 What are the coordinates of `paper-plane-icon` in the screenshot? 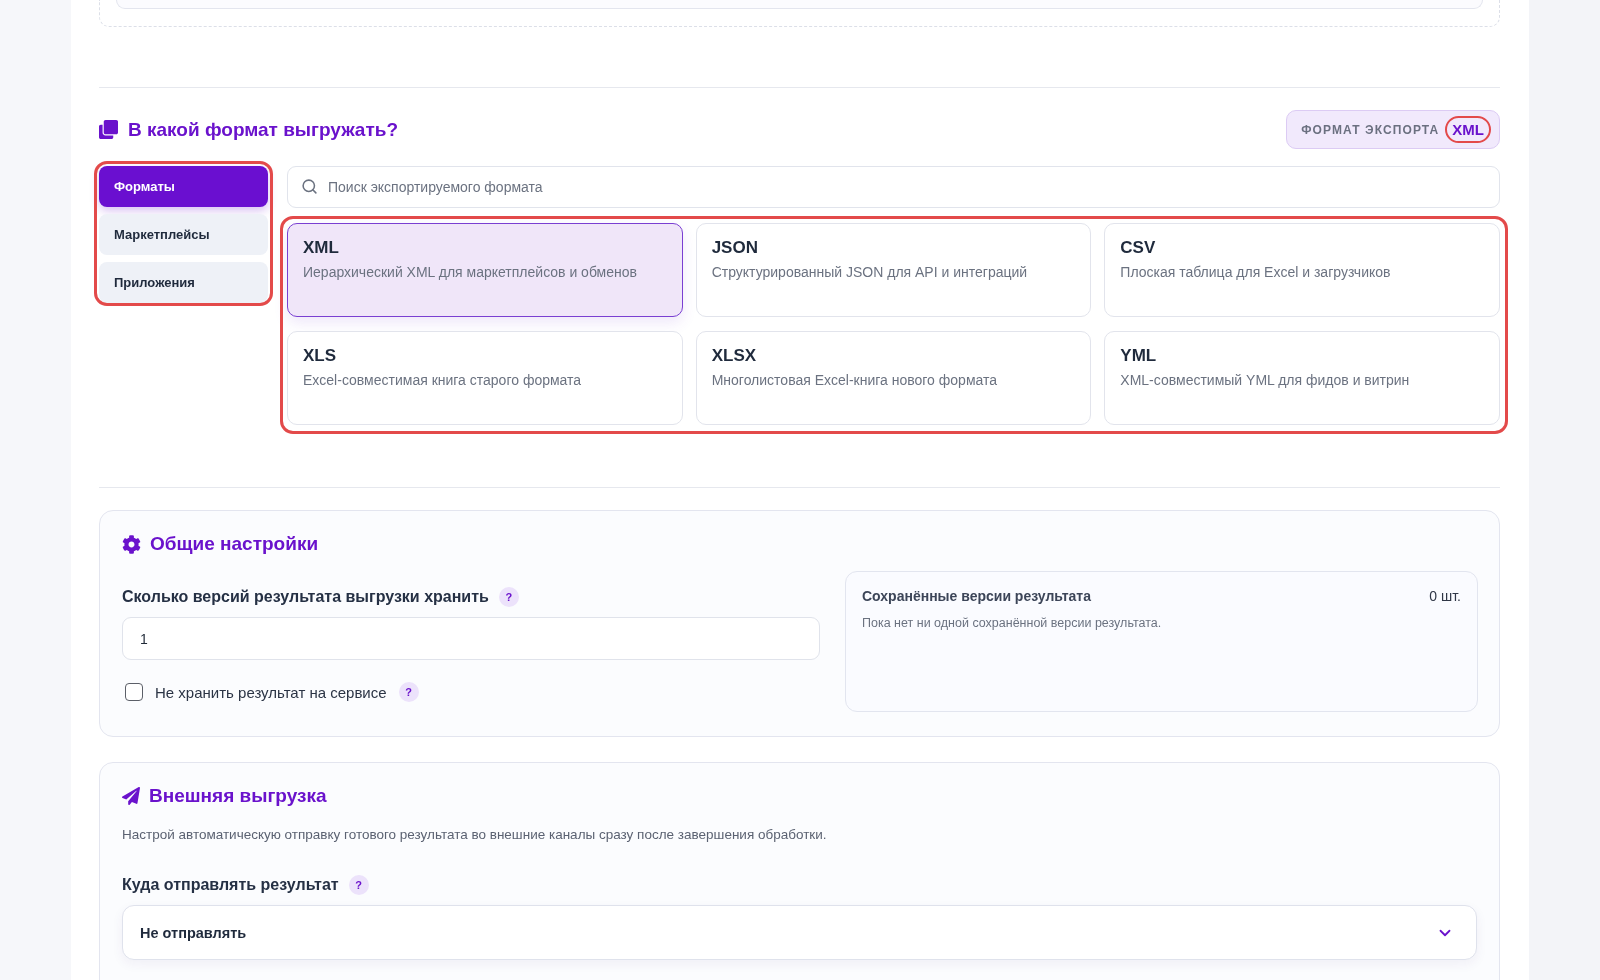 It's located at (131, 796).